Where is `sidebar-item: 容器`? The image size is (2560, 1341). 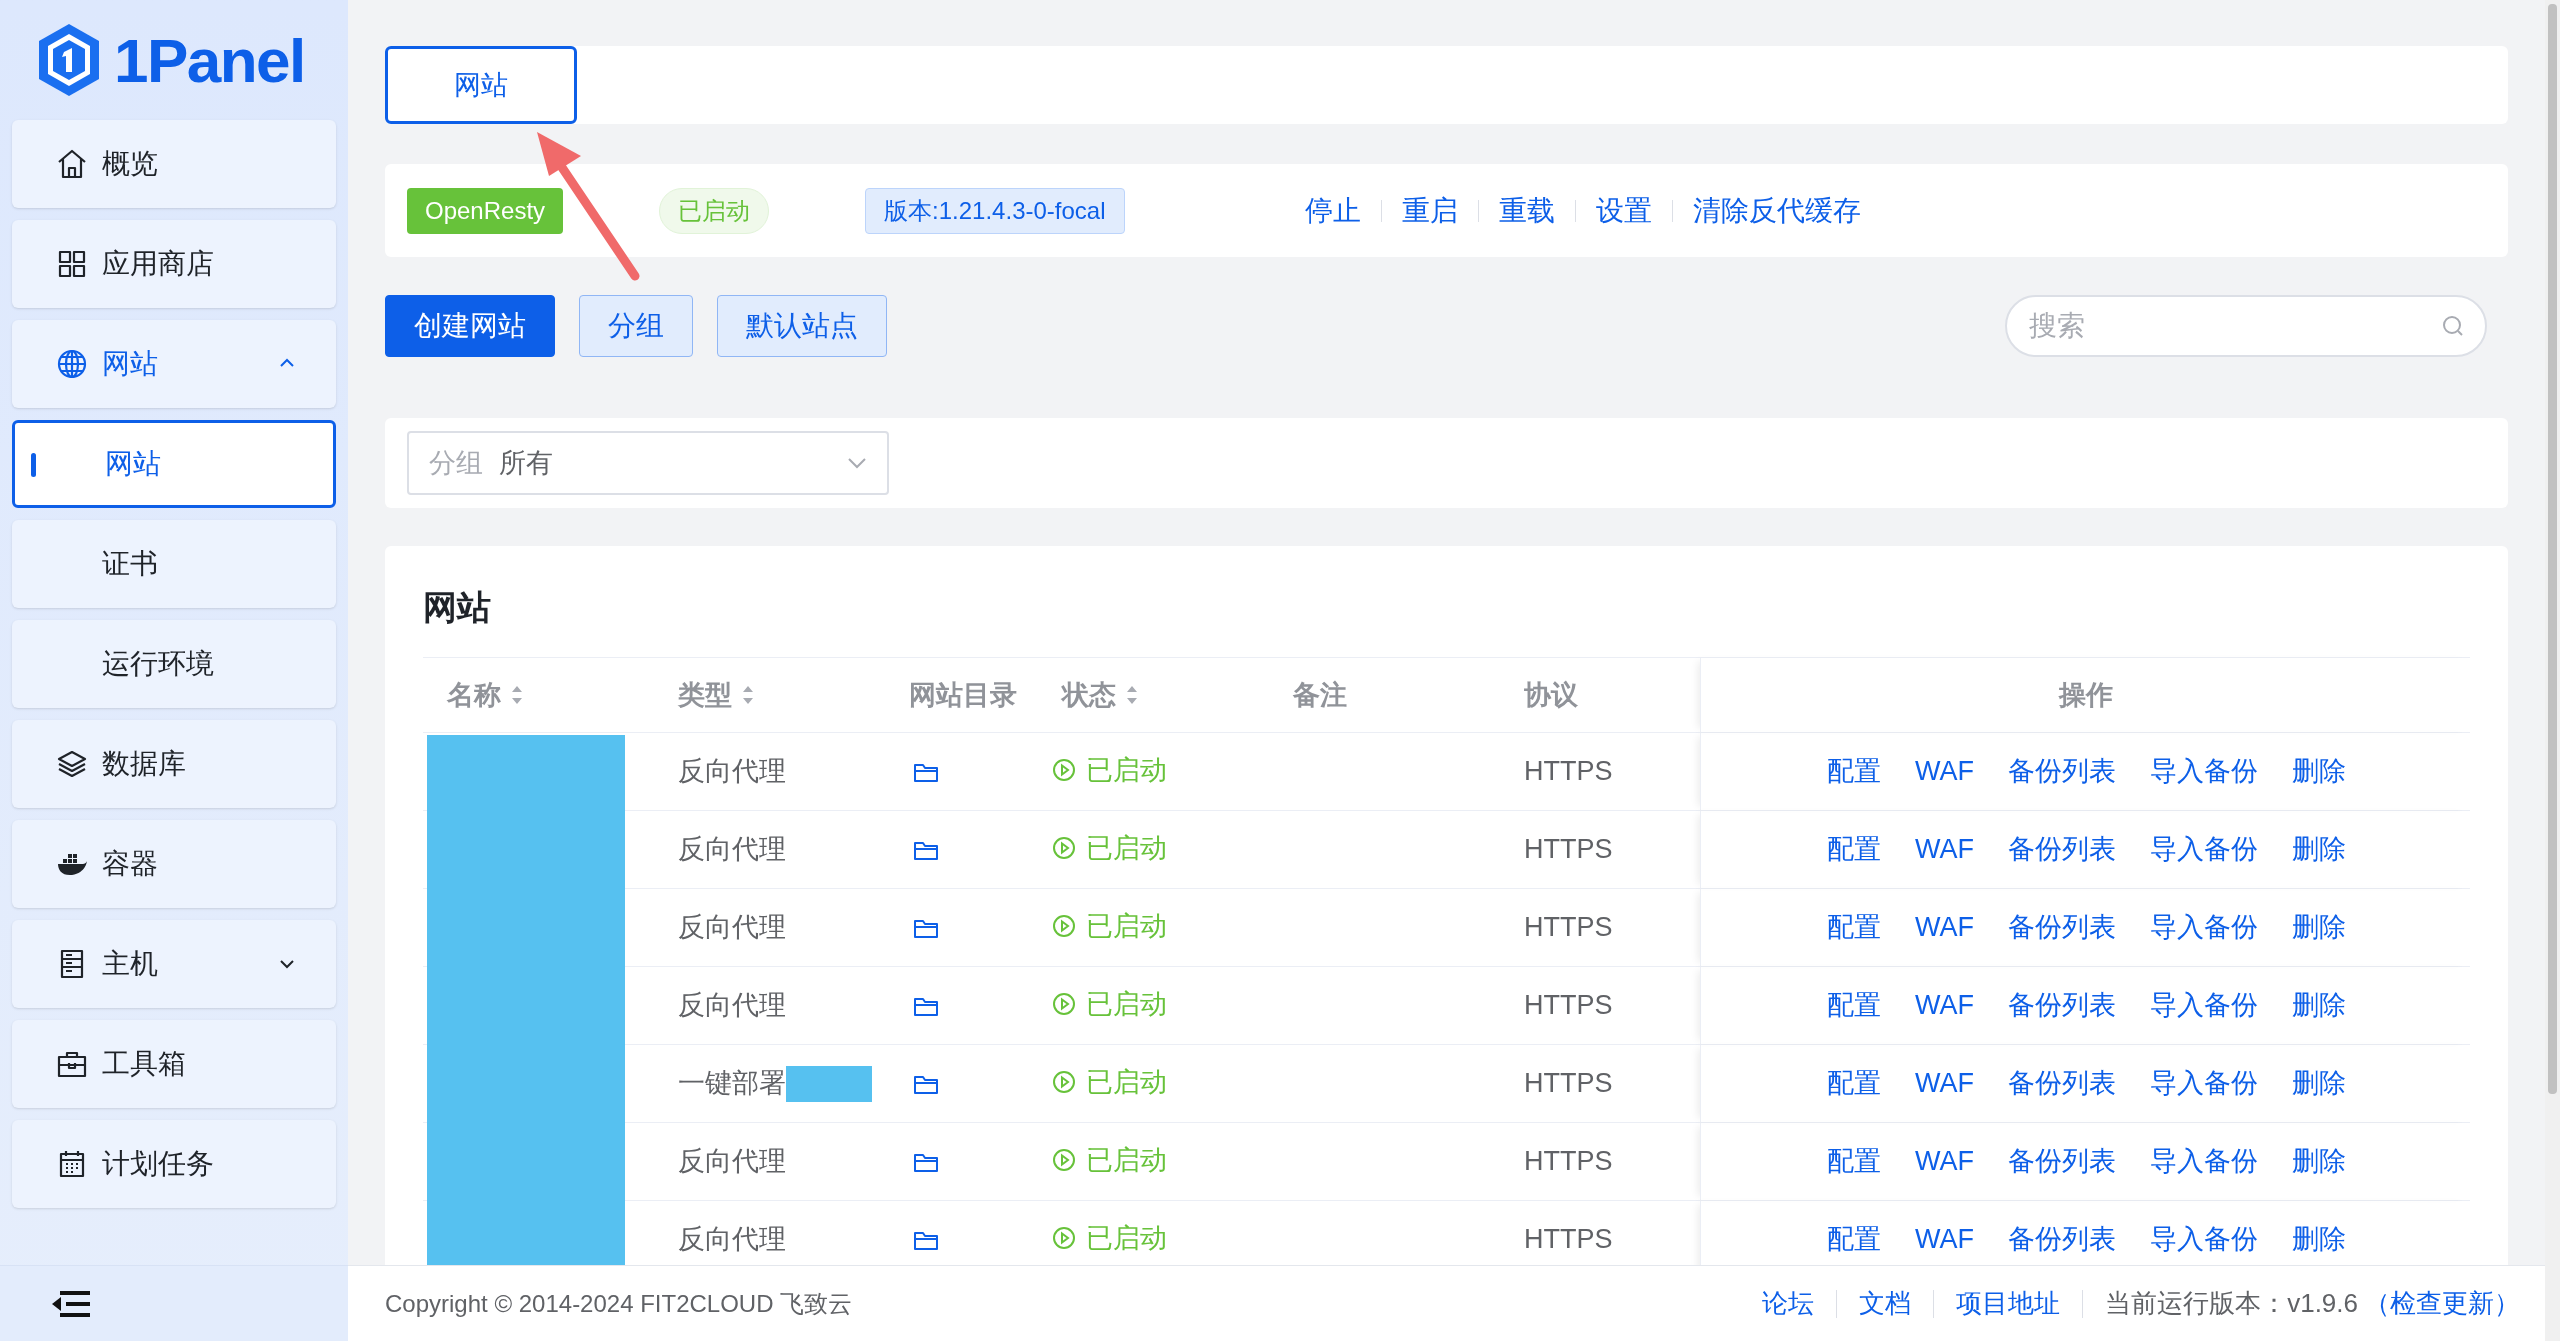 sidebar-item: 容器 is located at coordinates (174, 864).